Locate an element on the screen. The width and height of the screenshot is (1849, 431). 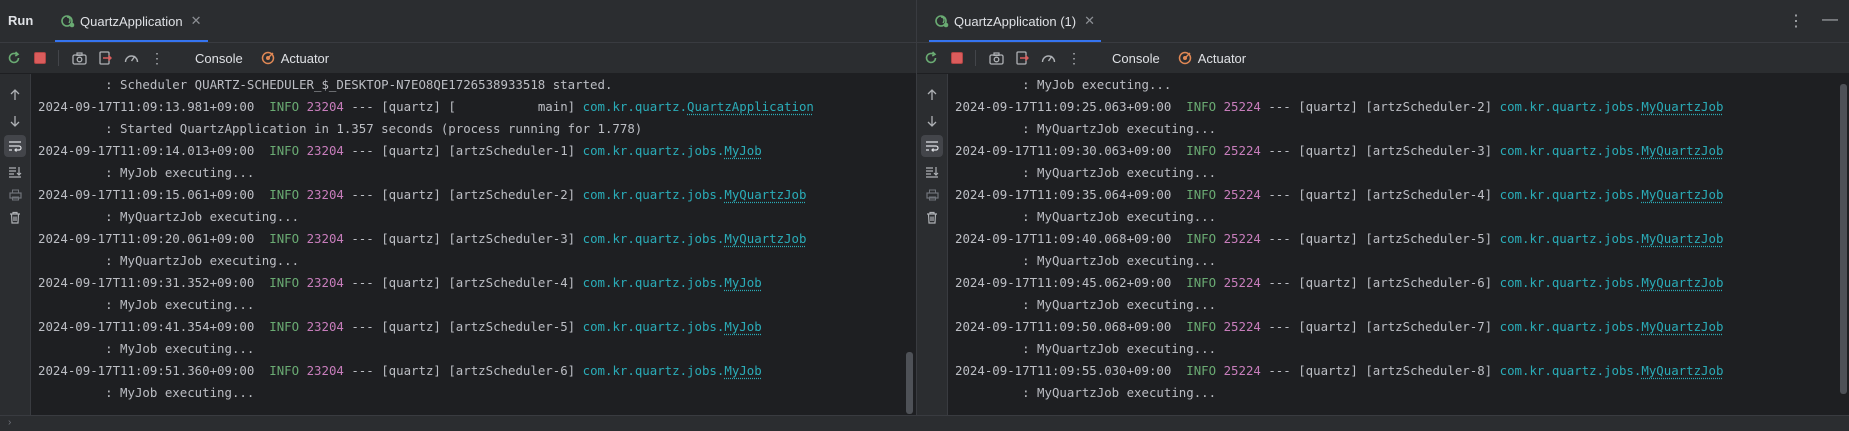
status-breadcrumb-icon: › is located at coordinates (10, 422).